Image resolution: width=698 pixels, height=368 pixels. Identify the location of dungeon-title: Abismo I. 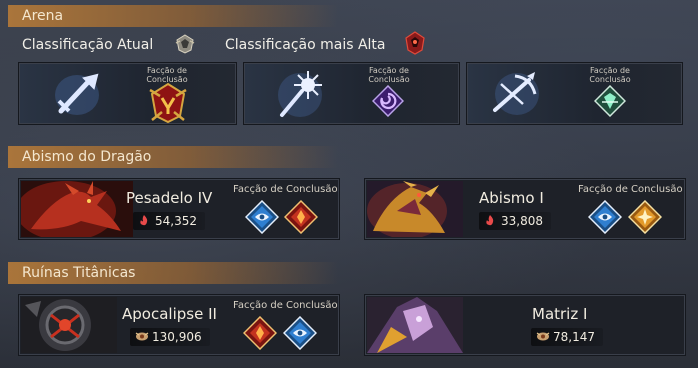
(511, 198).